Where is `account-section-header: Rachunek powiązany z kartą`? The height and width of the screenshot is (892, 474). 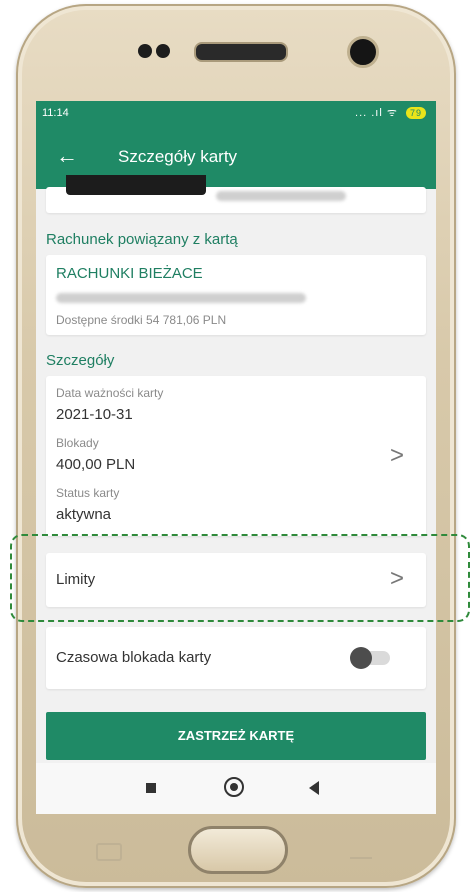
account-section-header: Rachunek powiązany z kartą is located at coordinates (142, 239).